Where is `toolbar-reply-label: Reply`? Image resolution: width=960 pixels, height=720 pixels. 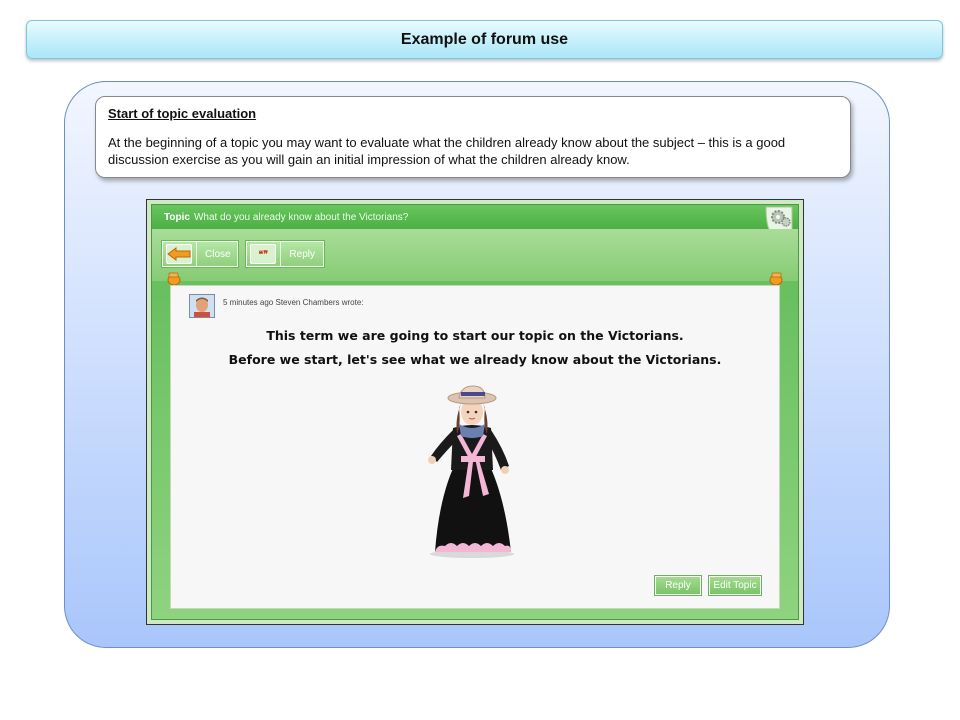
toolbar-reply-label: Reply is located at coordinates (301, 254).